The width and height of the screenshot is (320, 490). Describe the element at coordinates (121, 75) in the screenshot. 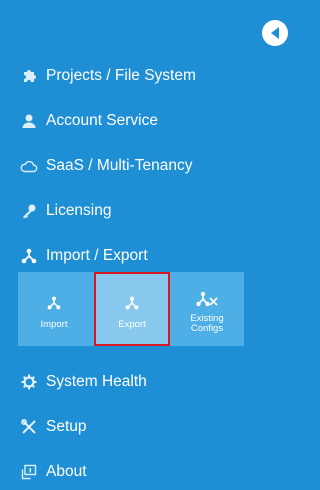

I see `sidebar-item-label: Projects / File System` at that location.